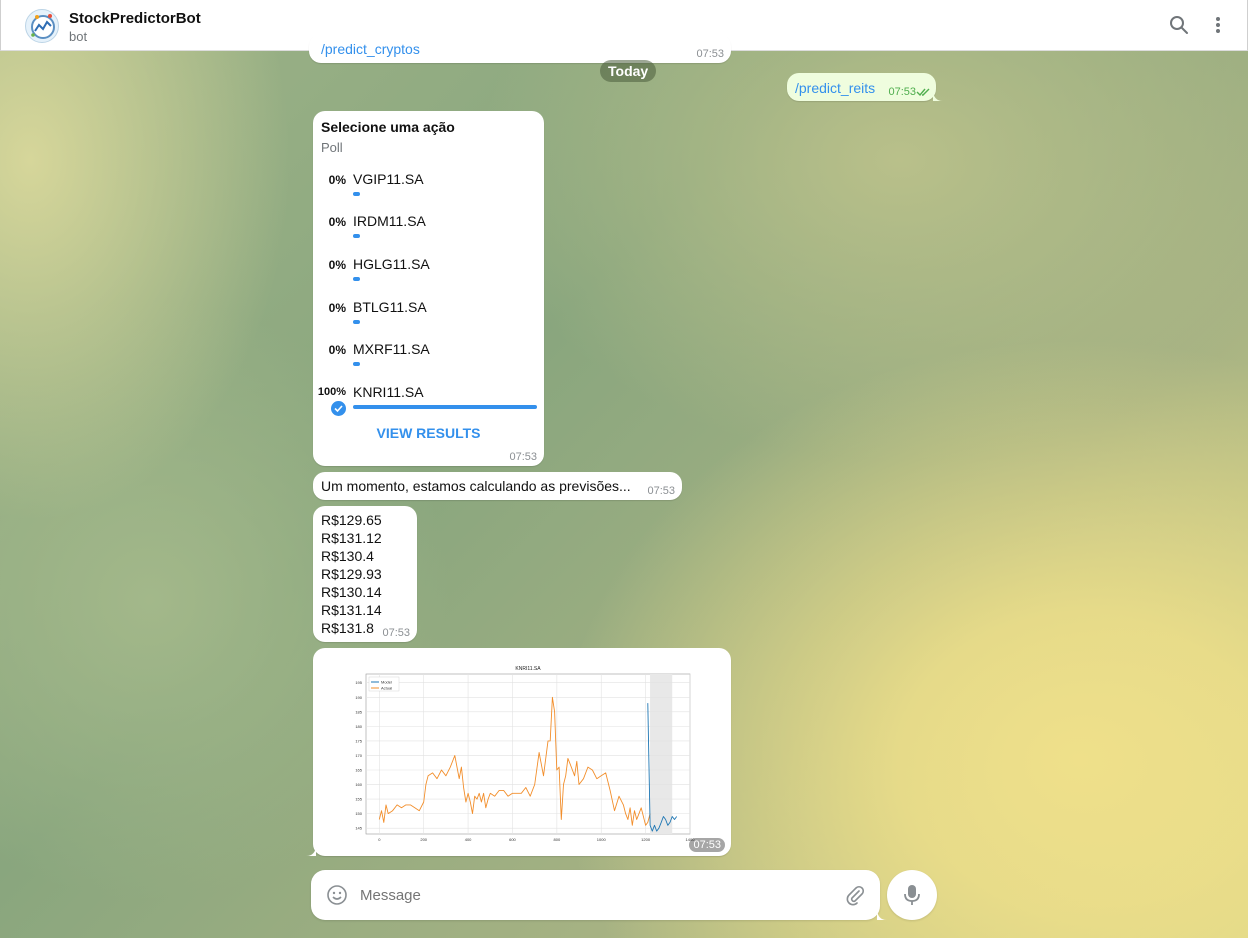 The height and width of the screenshot is (938, 1248). What do you see at coordinates (428, 192) in the screenshot?
I see `poll-option: 0% VGIP11.SA` at bounding box center [428, 192].